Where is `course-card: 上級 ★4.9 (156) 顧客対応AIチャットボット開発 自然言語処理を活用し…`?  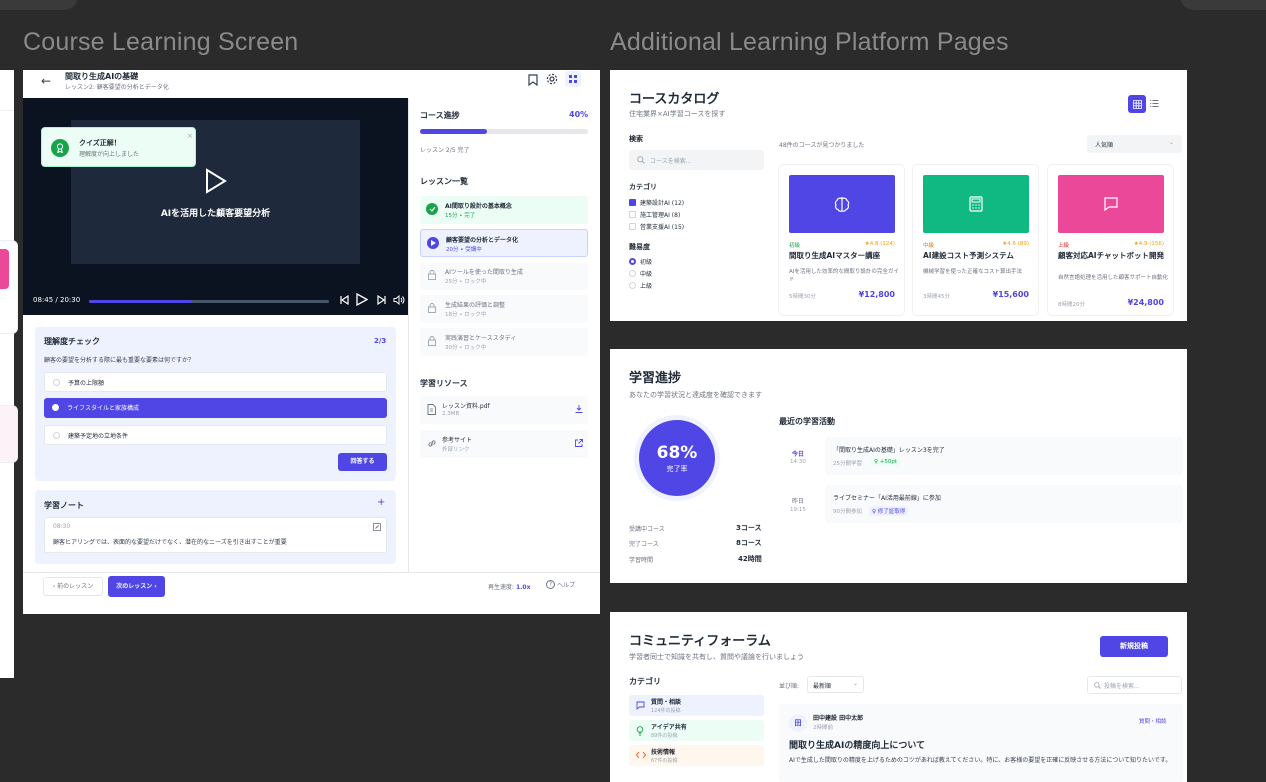 course-card: 上級 ★4.9 (156) 顧客対応AIチャットボット開発 自然言語処理を活用し… is located at coordinates (1110, 240).